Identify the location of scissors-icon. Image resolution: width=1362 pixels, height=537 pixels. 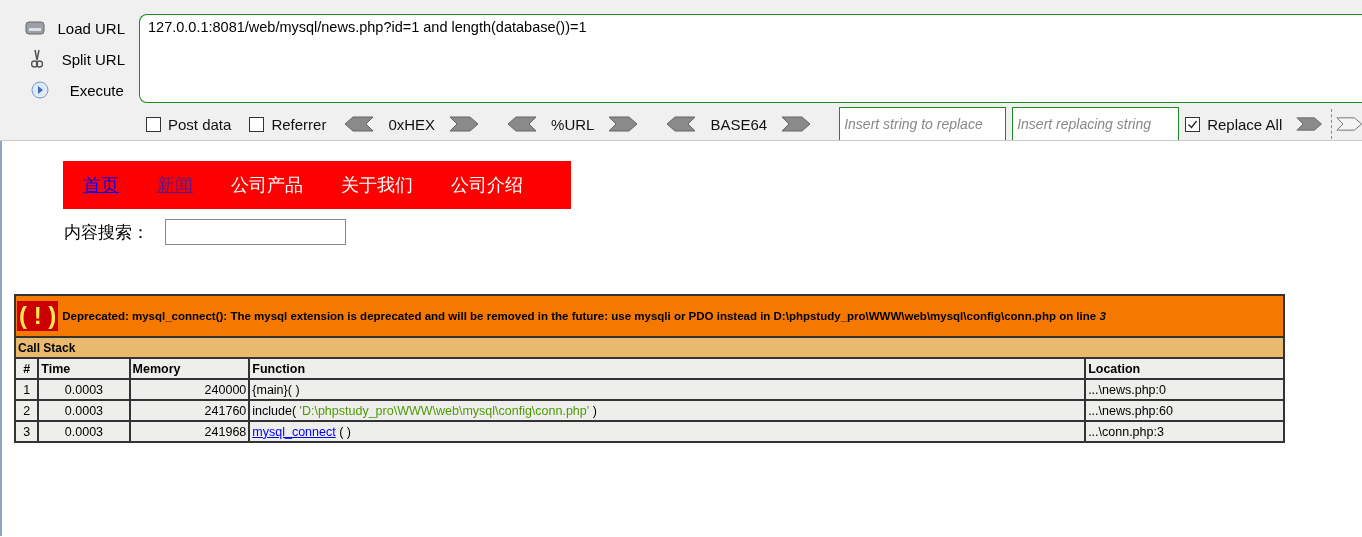
(36, 59).